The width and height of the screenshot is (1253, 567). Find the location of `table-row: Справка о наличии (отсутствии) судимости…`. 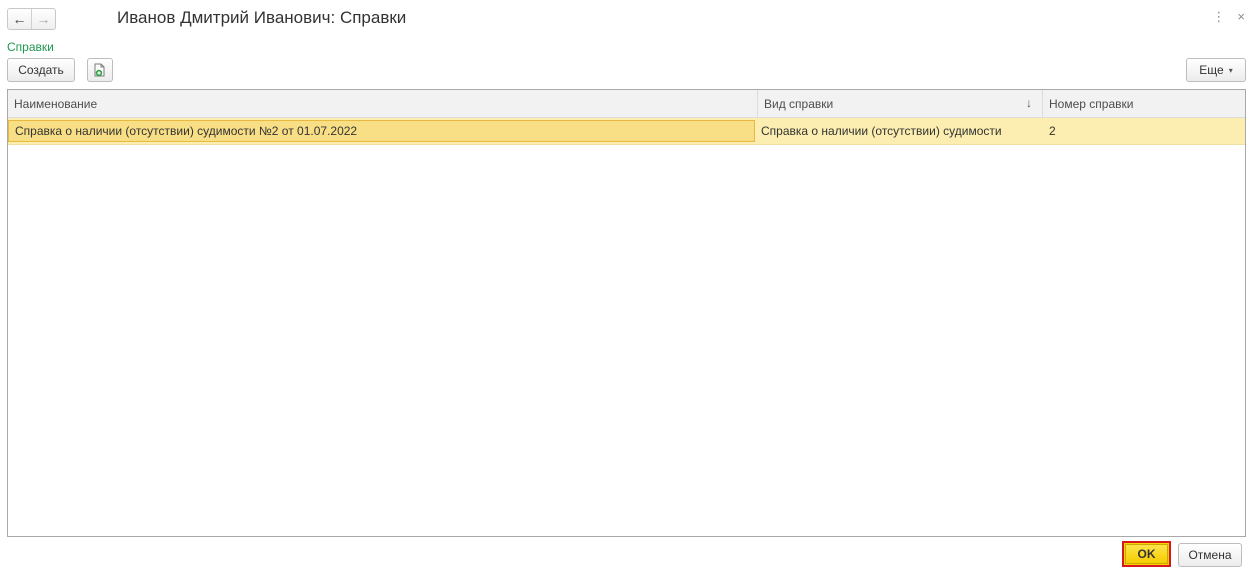

table-row: Справка о наличии (отсутствии) судимости… is located at coordinates (626, 131).